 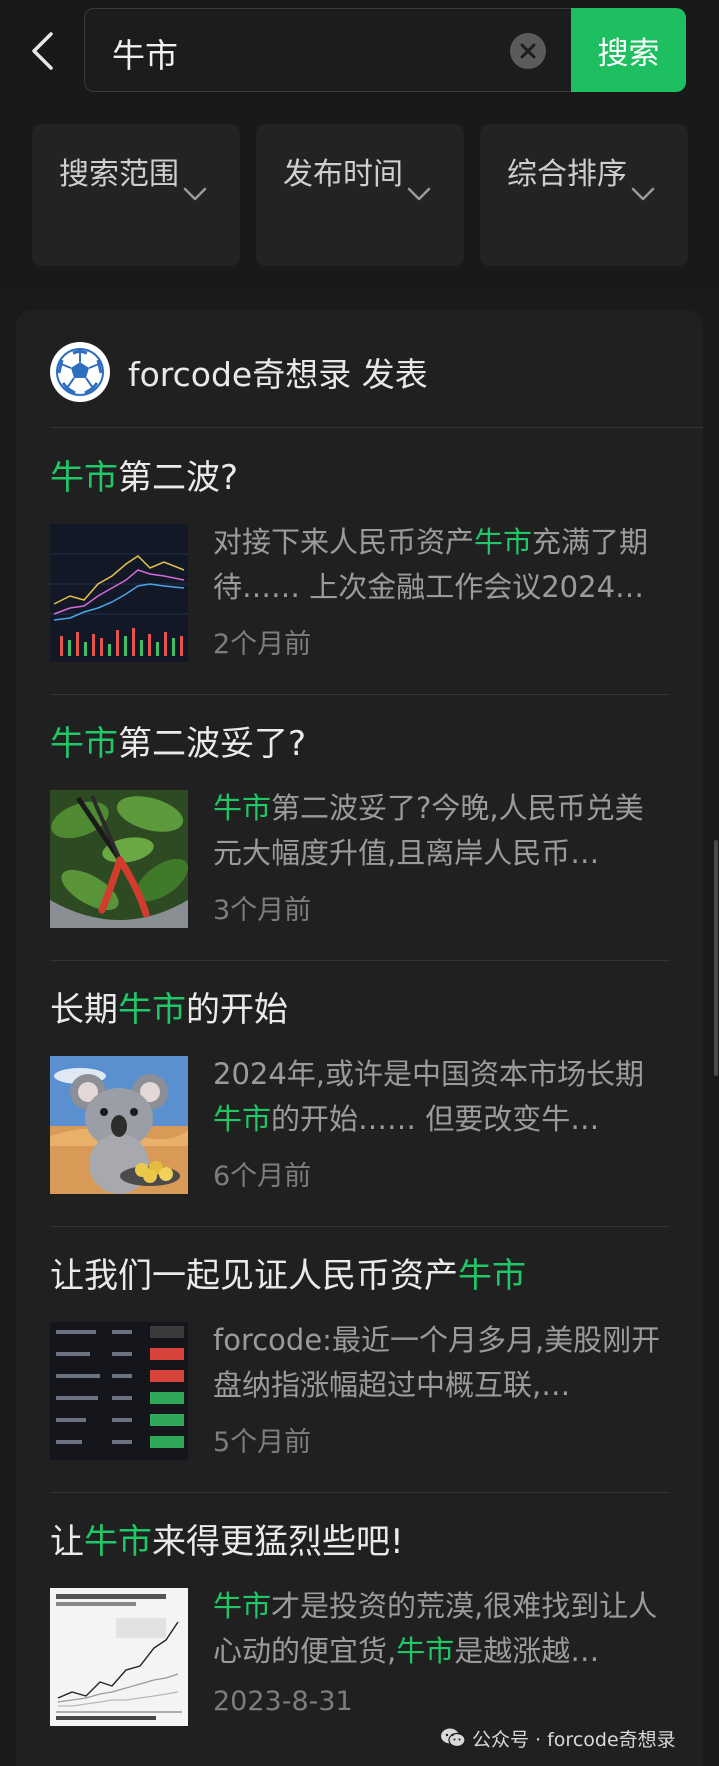 What do you see at coordinates (344, 542) in the screenshot?
I see `text-fragment: 对接下来人民币资产` at bounding box center [344, 542].